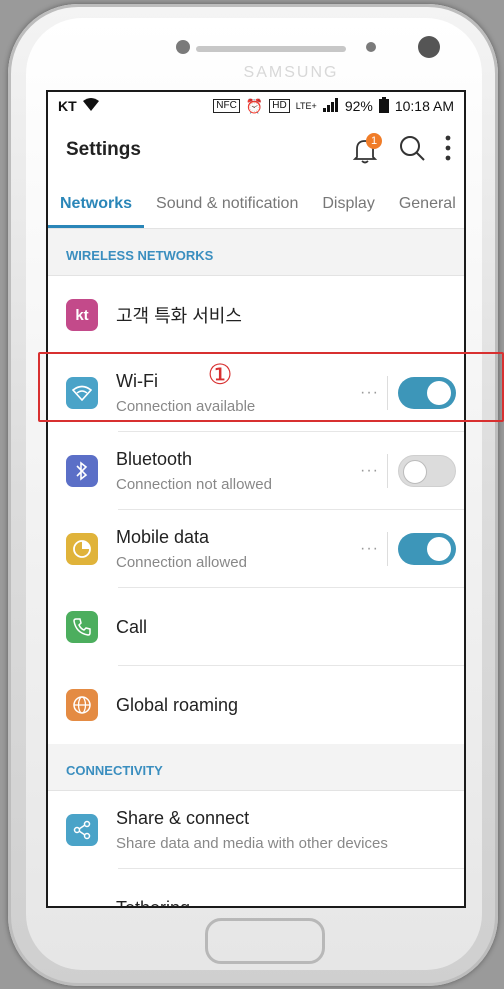 The image size is (504, 989). Describe the element at coordinates (365, 154) in the screenshot. I see `bell-icon` at that location.